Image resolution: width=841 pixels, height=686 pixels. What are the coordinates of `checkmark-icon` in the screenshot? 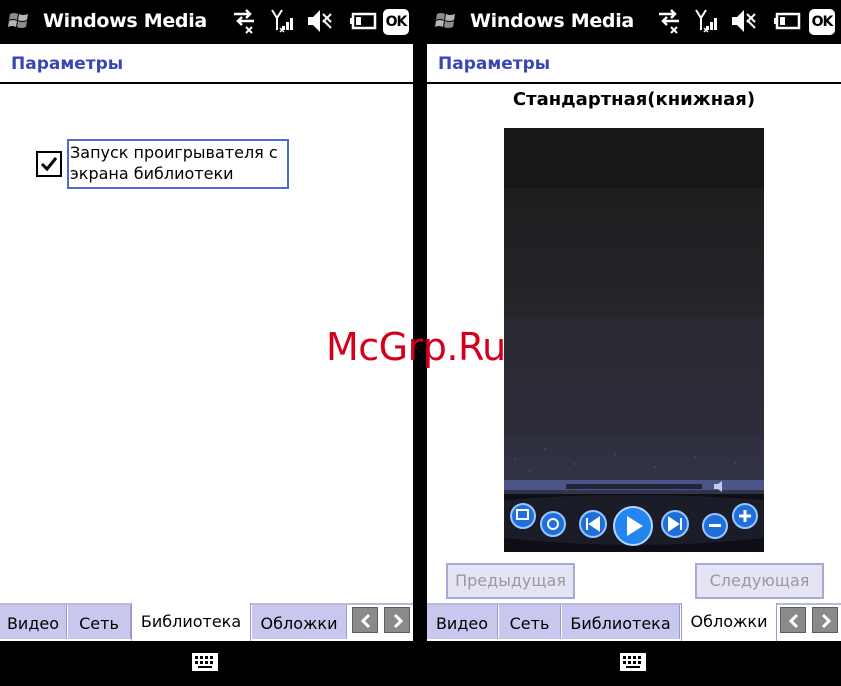 It's located at (49, 164).